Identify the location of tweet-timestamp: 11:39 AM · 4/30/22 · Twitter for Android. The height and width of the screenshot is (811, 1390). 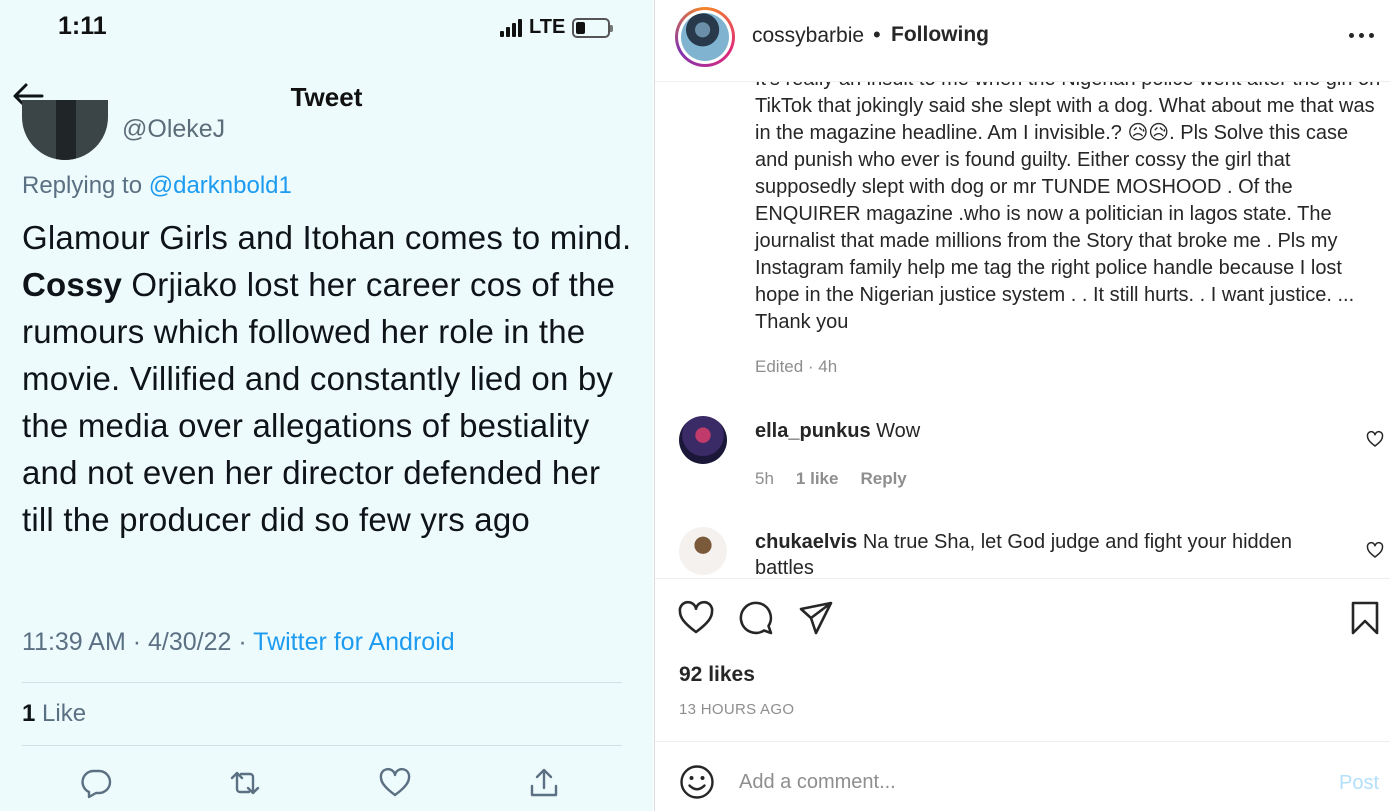
(238, 642).